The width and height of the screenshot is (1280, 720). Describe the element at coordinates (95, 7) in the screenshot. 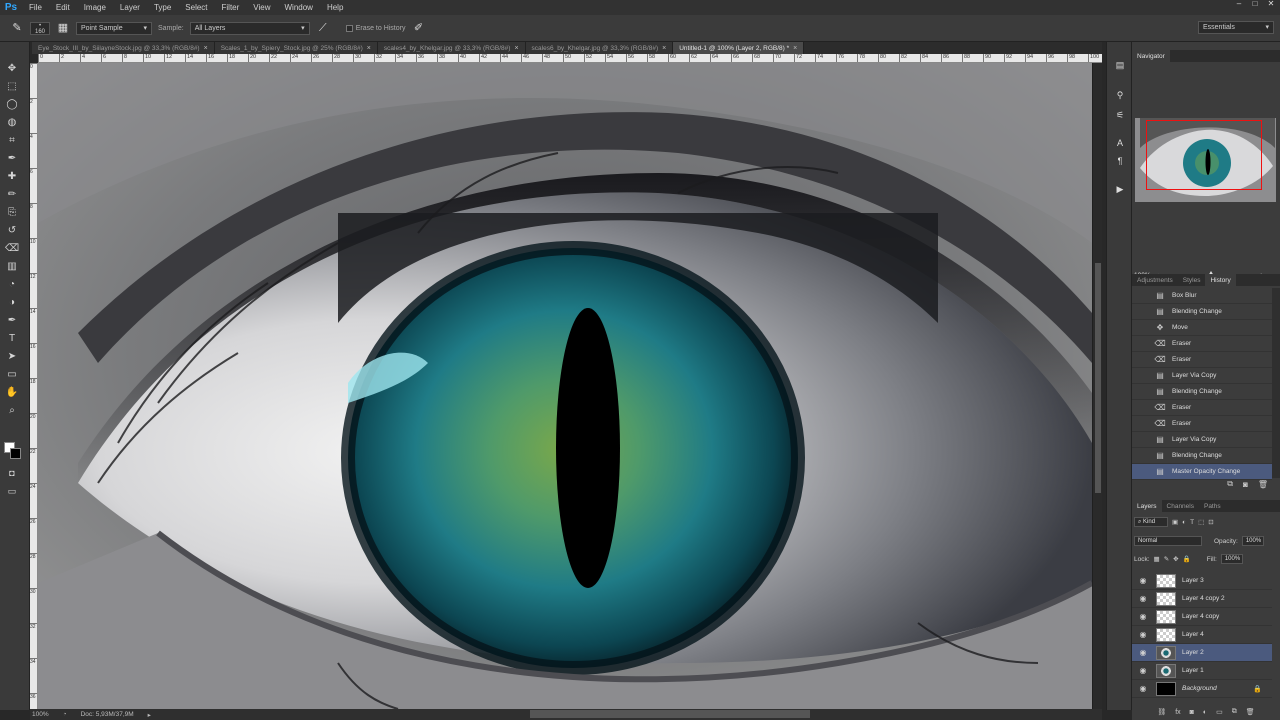

I see `menu-item-image: Image` at that location.